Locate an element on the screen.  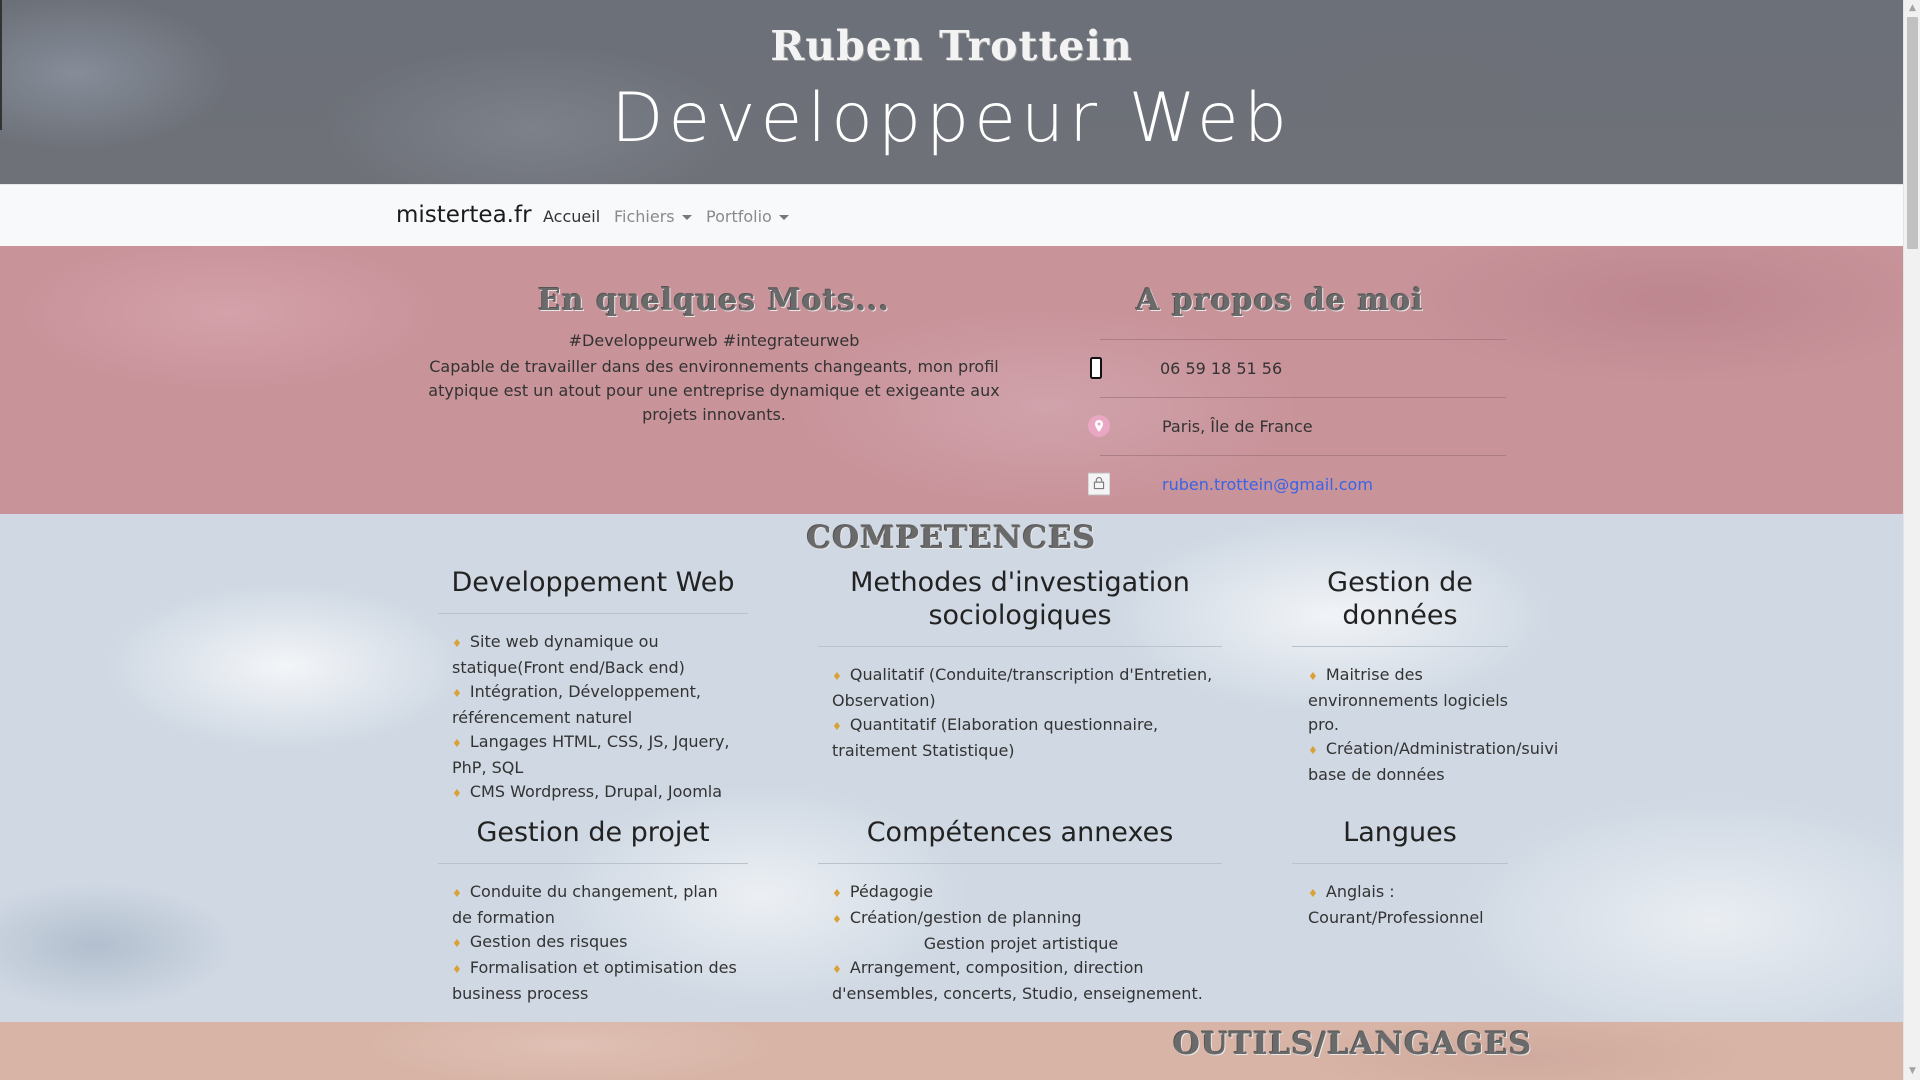
competence-title: Compétences annexes is located at coordinates (1020, 832).